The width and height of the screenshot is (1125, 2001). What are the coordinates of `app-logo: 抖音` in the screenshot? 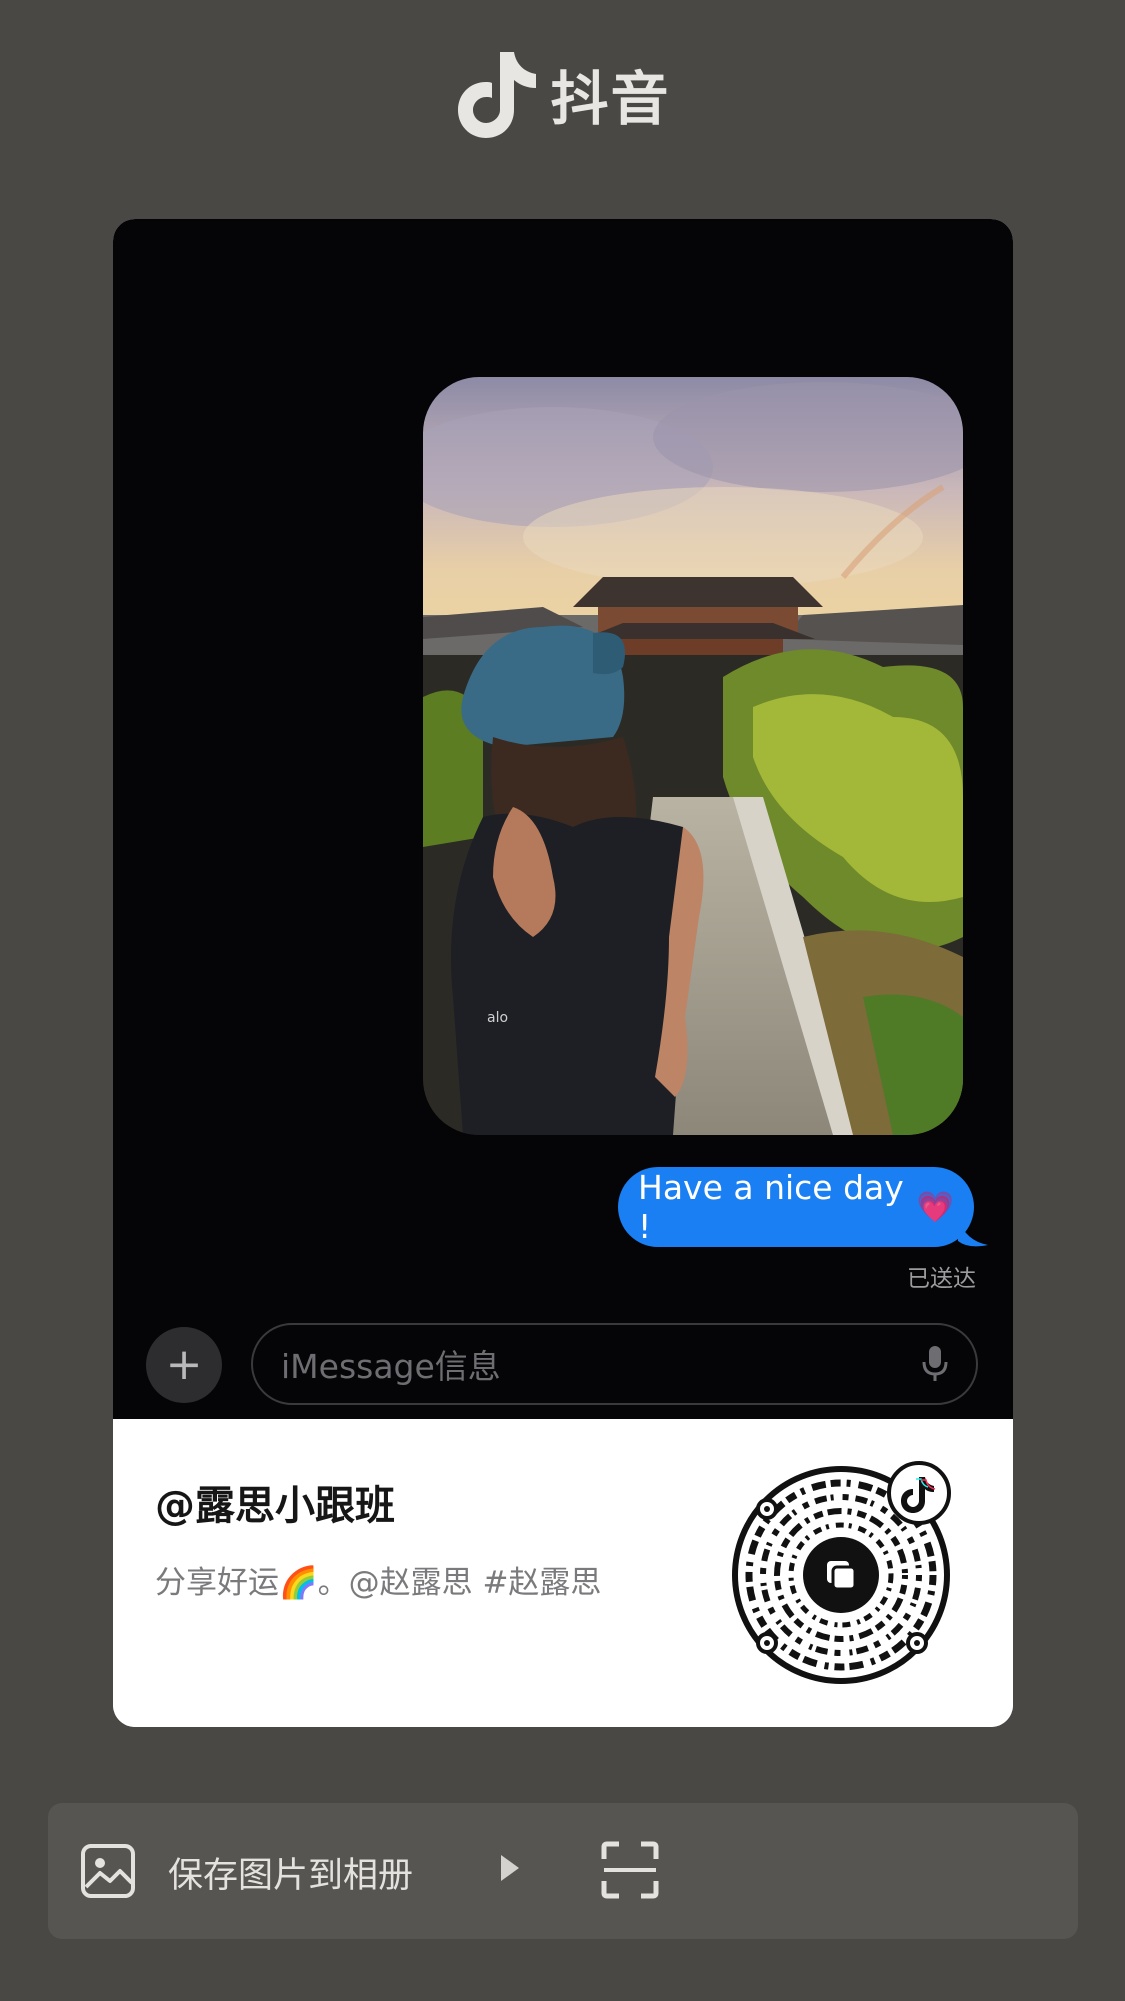 It's located at (562, 94).